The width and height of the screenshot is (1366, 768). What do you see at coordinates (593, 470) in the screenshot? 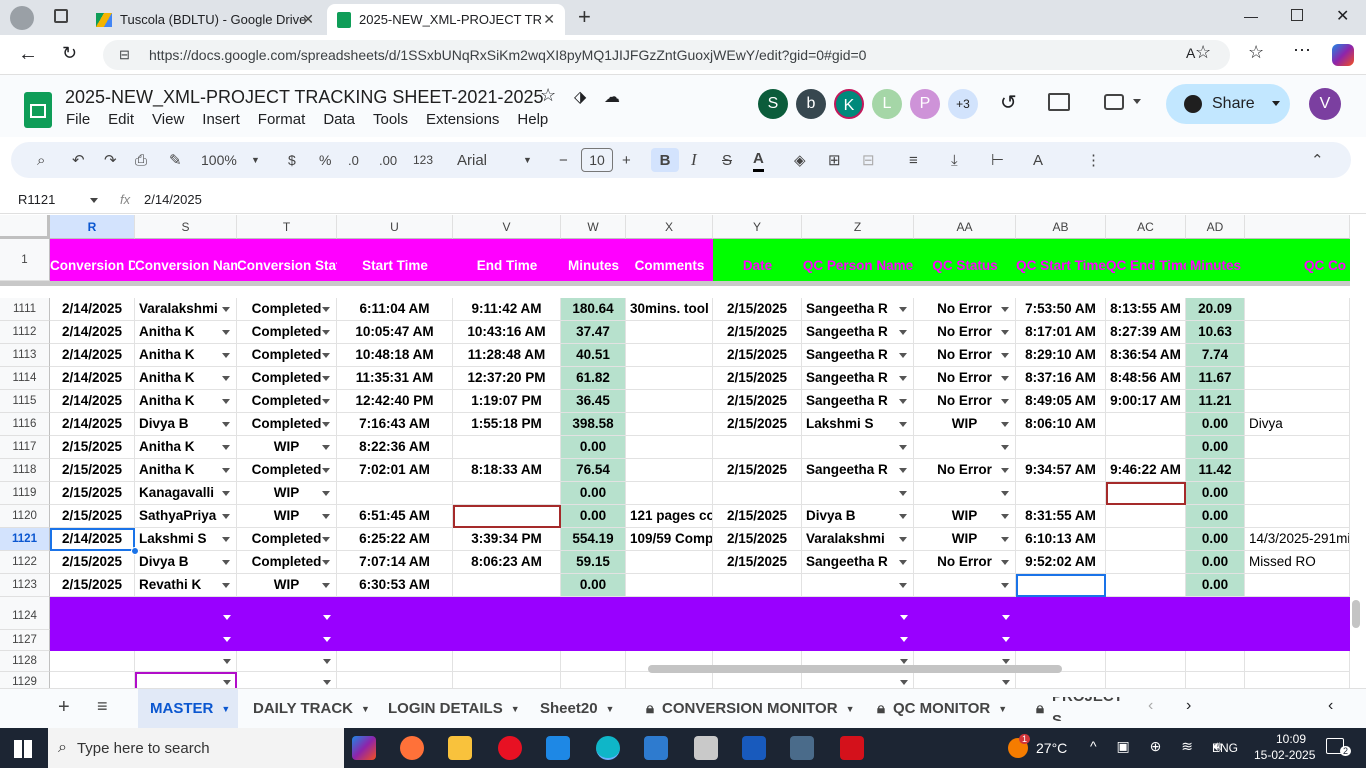
I see `table-cell: 76.54` at bounding box center [593, 470].